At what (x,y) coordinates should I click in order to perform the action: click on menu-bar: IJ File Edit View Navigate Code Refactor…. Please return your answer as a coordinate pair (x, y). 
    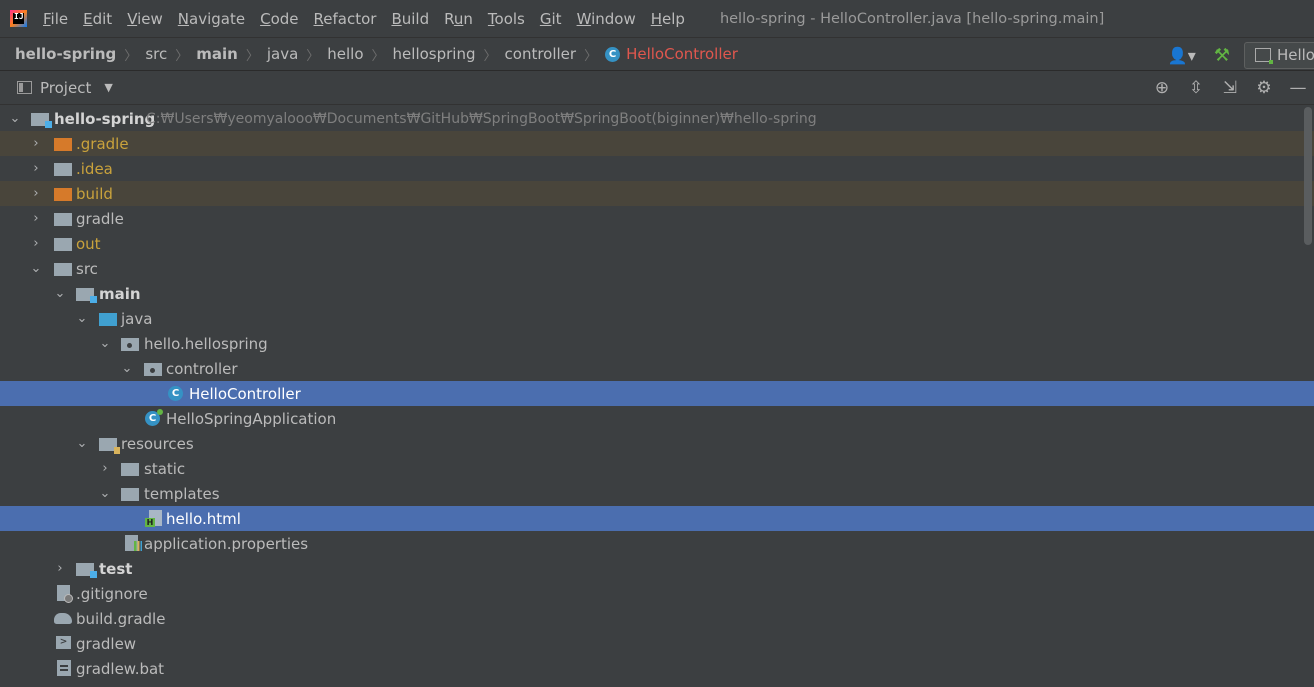
    Looking at the image, I should click on (657, 18).